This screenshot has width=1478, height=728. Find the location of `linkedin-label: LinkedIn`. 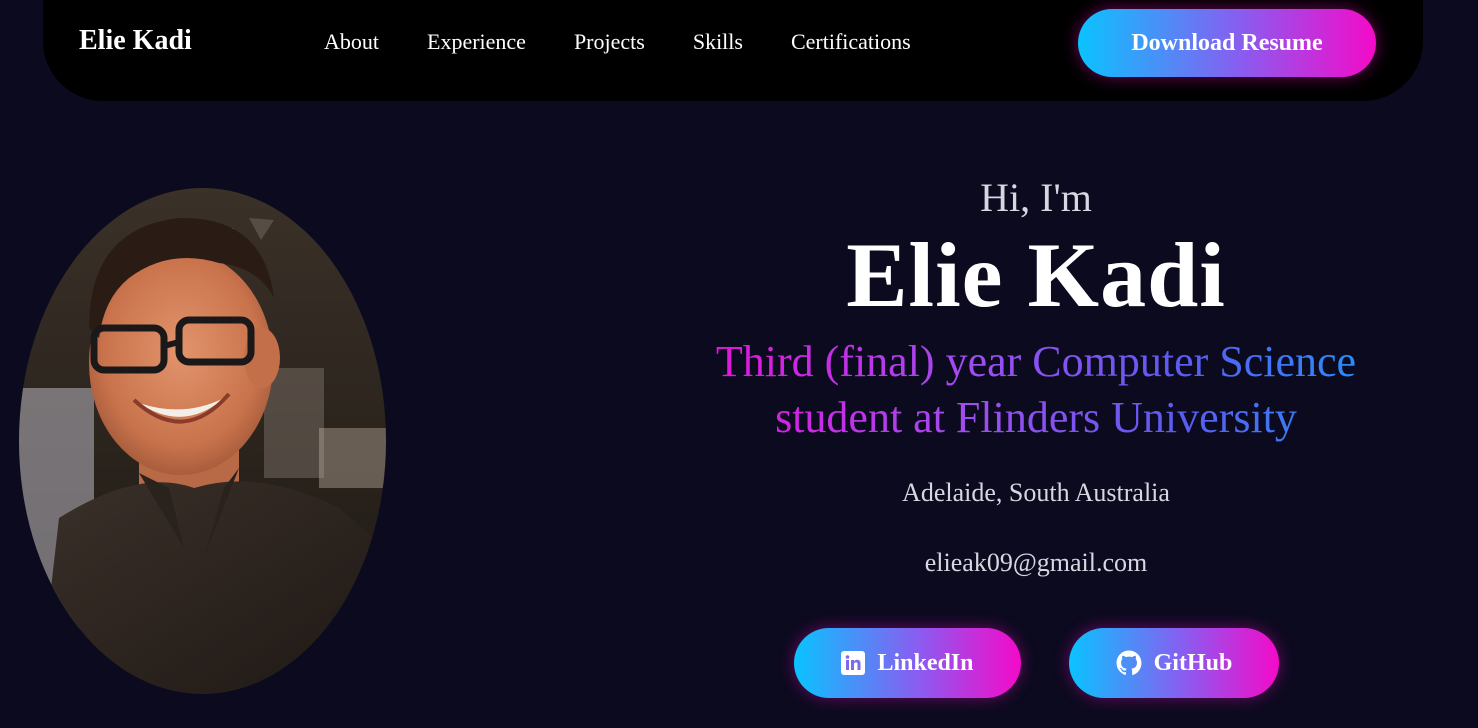

linkedin-label: LinkedIn is located at coordinates (925, 662).